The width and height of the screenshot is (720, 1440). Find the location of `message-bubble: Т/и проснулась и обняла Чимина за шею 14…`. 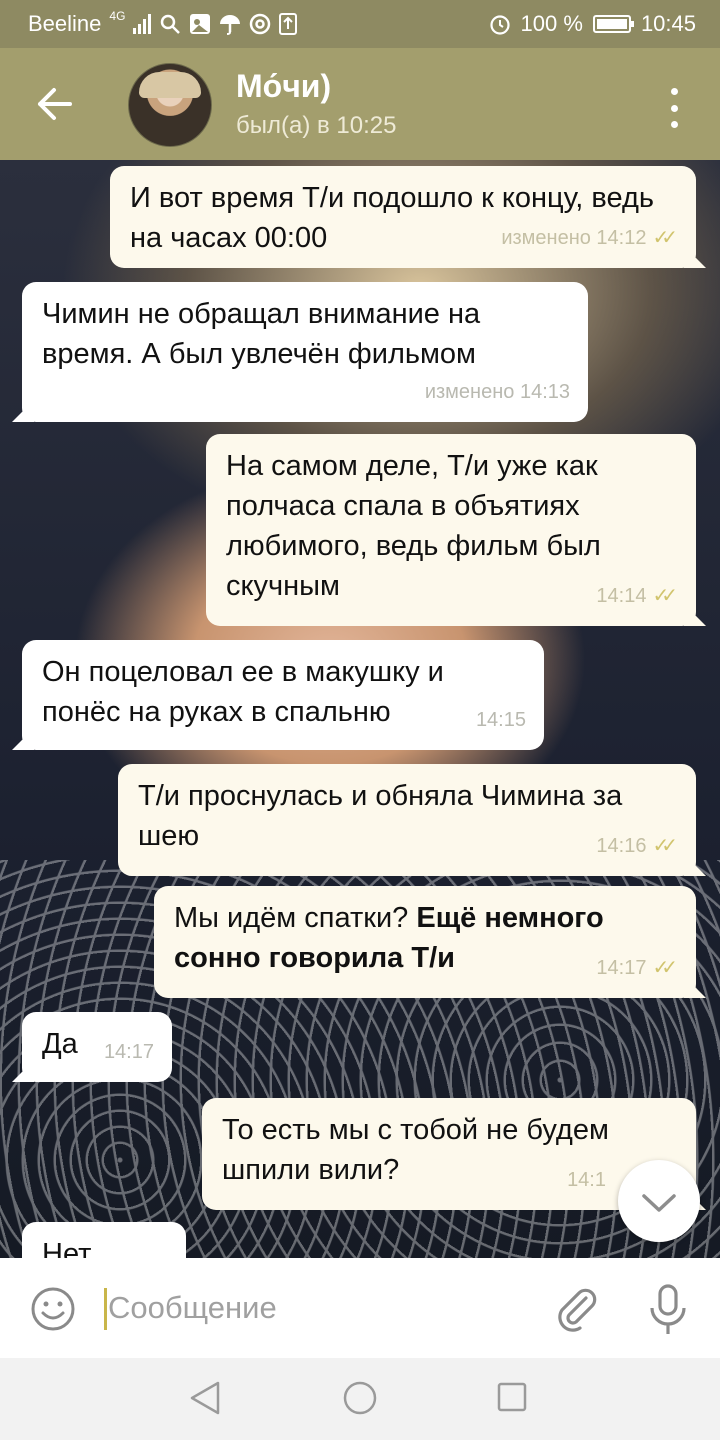

message-bubble: Т/и проснулась и обняла Чимина за шею 14… is located at coordinates (407, 820).